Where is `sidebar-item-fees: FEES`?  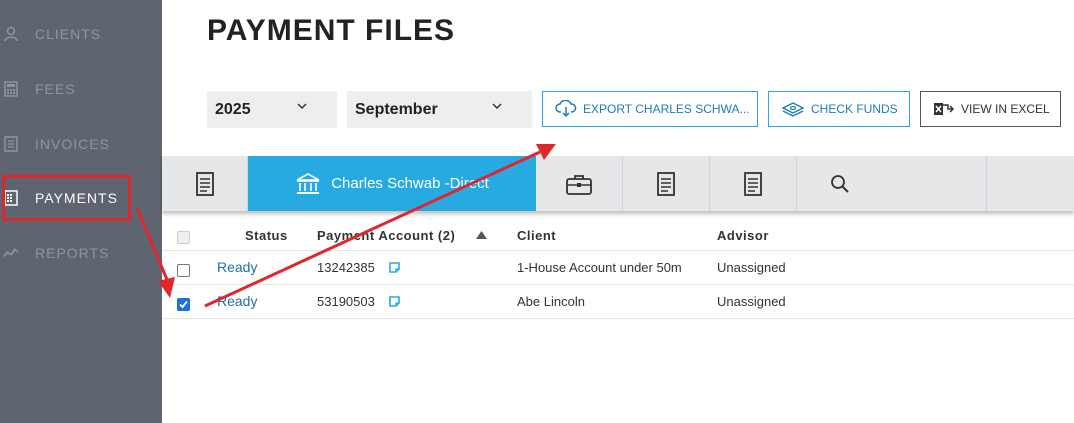 sidebar-item-fees: FEES is located at coordinates (81, 89).